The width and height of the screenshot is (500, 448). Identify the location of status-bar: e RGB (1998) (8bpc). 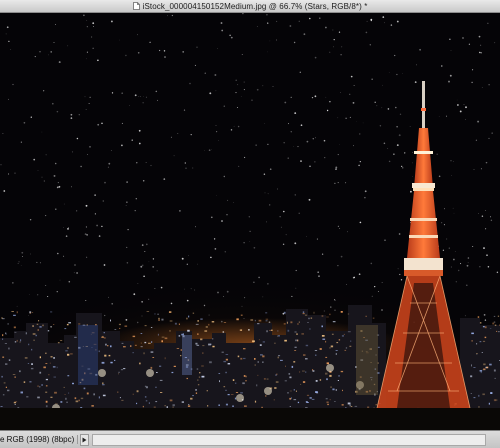
(250, 439).